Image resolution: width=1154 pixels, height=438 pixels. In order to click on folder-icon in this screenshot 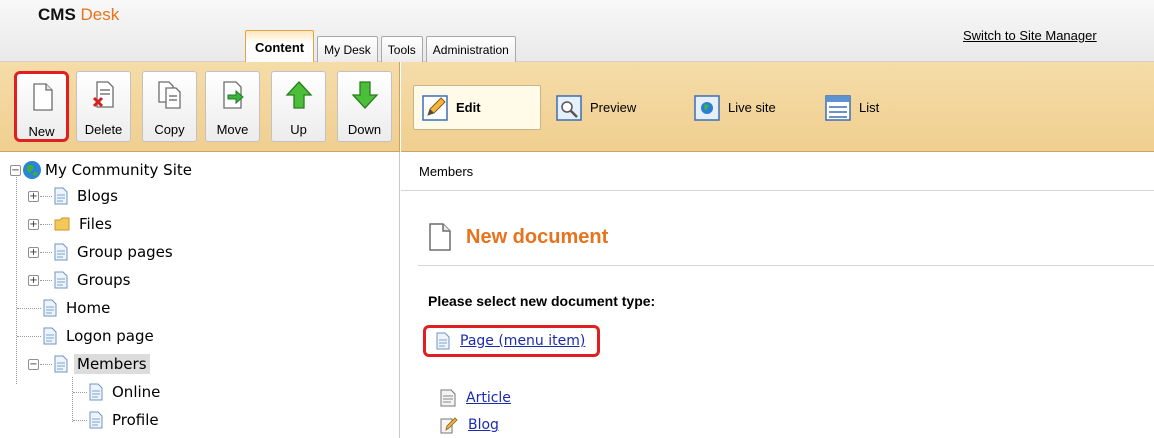, I will do `click(62, 224)`.